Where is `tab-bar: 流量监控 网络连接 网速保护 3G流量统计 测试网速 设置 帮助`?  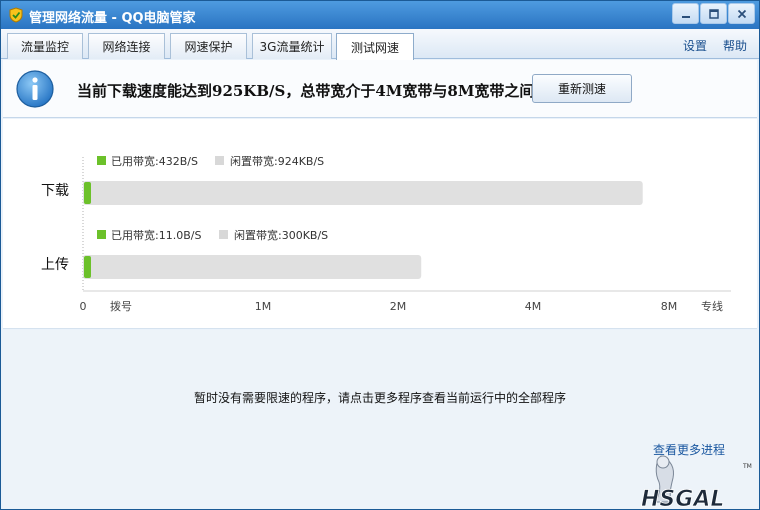 tab-bar: 流量监控 网络连接 网速保护 3G流量统计 测试网速 设置 帮助 is located at coordinates (380, 44).